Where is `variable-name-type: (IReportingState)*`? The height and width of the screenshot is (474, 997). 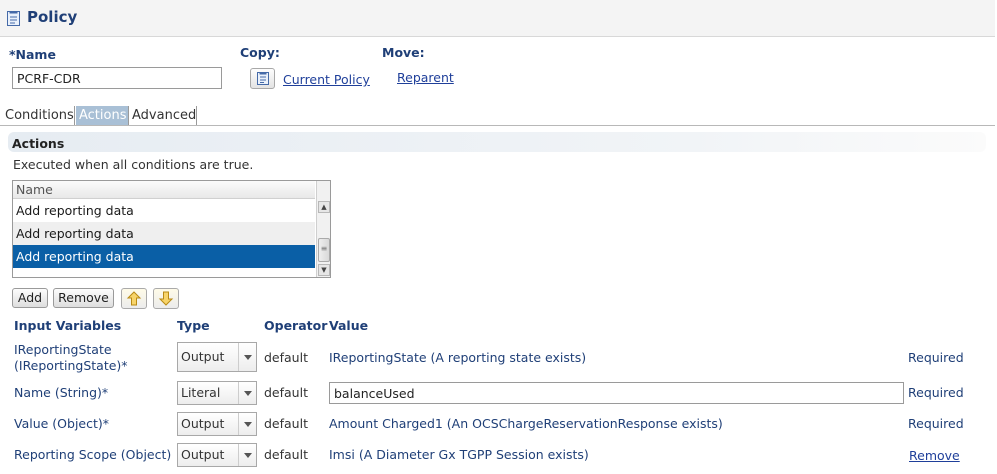
variable-name-type: (IReportingState)* is located at coordinates (71, 365).